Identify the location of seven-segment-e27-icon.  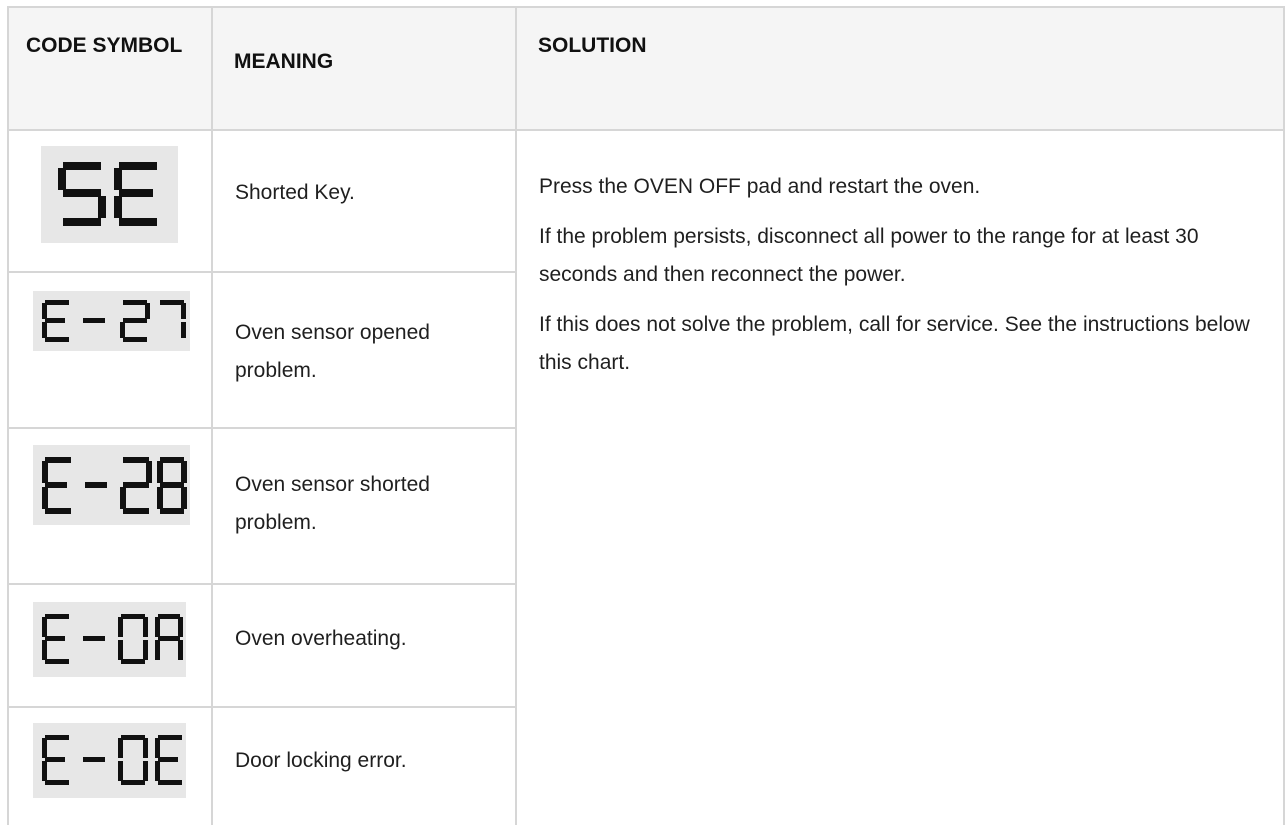
(114, 321).